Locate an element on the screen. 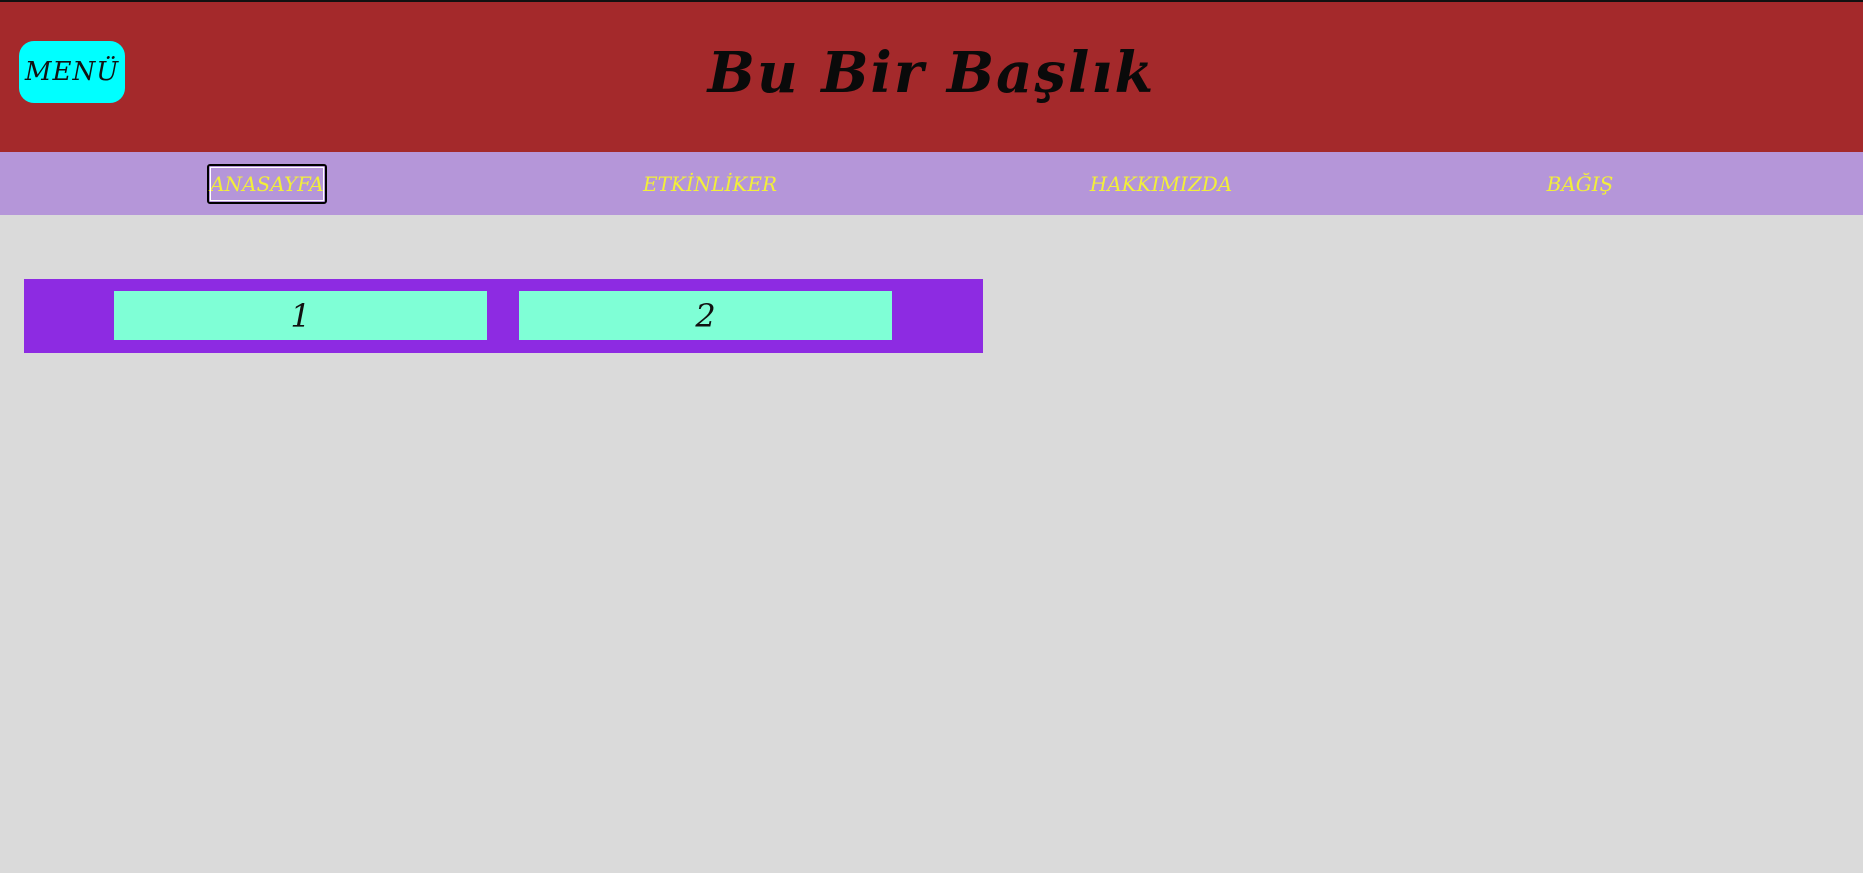  nav-item-label: HAKKIMIZDA is located at coordinates (1161, 183).